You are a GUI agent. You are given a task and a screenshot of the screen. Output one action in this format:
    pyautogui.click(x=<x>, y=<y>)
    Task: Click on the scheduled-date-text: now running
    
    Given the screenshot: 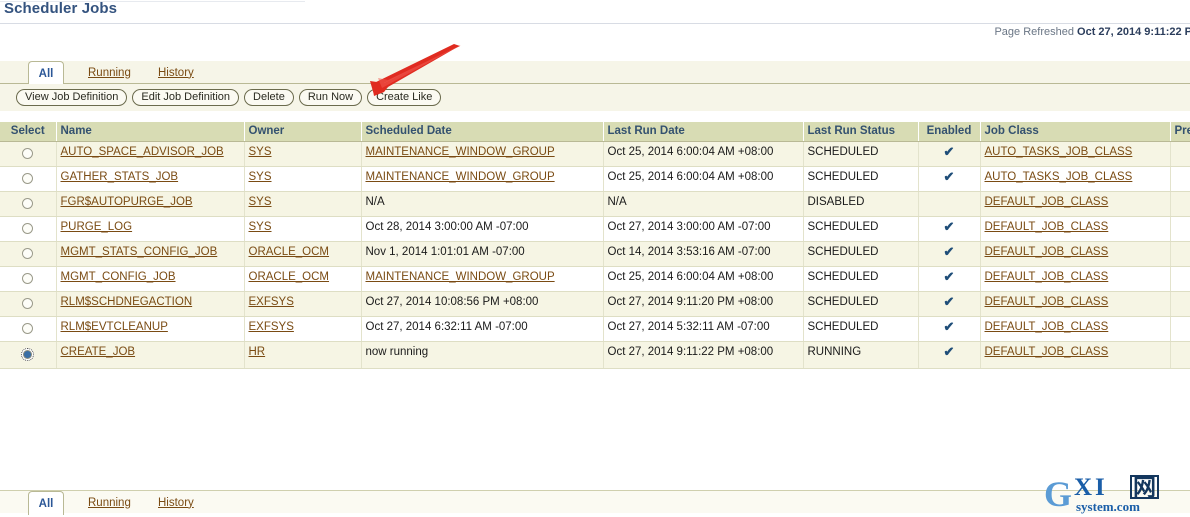 What is the action you would take?
    pyautogui.click(x=397, y=351)
    